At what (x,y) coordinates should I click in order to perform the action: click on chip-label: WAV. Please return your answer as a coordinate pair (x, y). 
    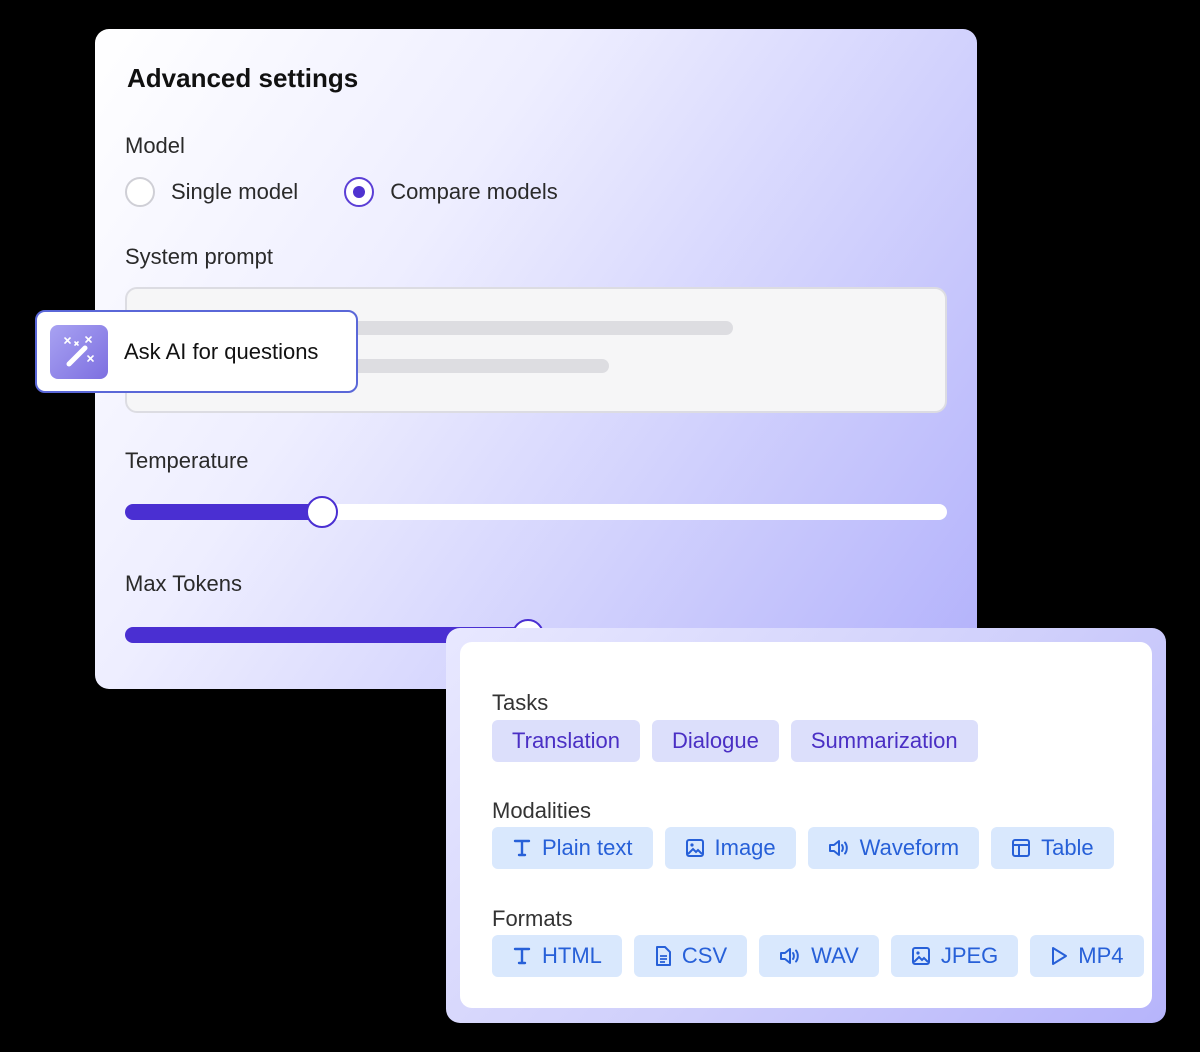
    Looking at the image, I should click on (835, 955).